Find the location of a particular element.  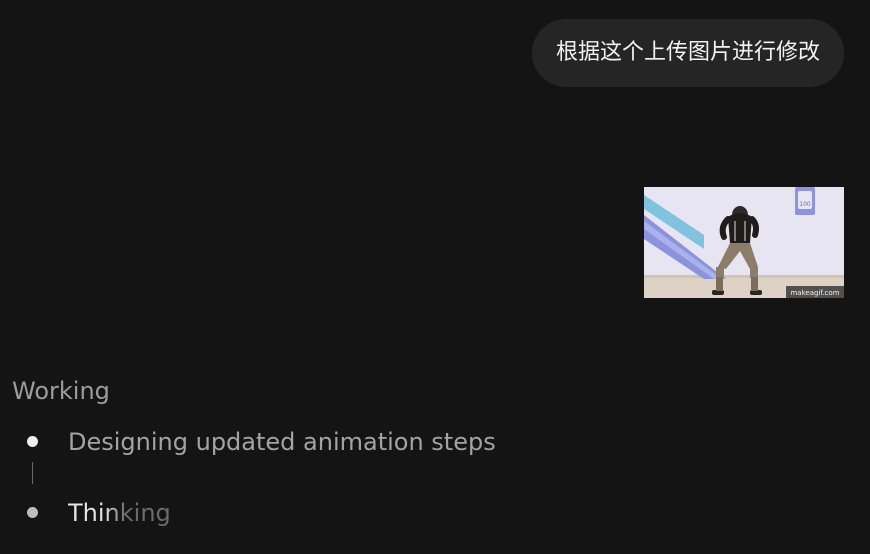

step-label: Designing updated animation steps is located at coordinates (282, 442).